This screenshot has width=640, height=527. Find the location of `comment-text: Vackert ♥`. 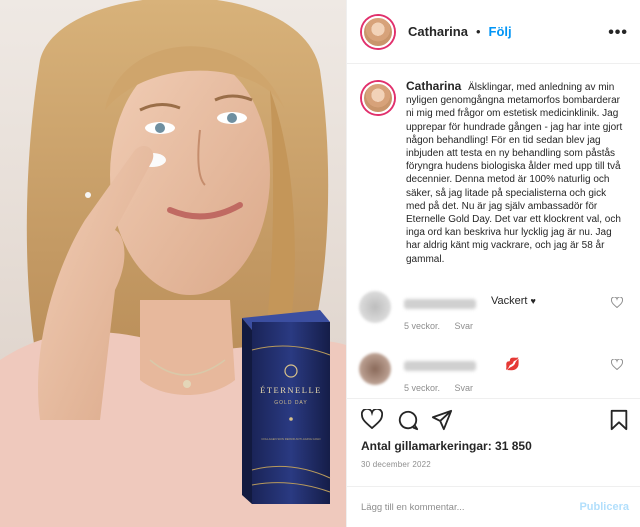

comment-text: Vackert ♥ is located at coordinates (513, 301).